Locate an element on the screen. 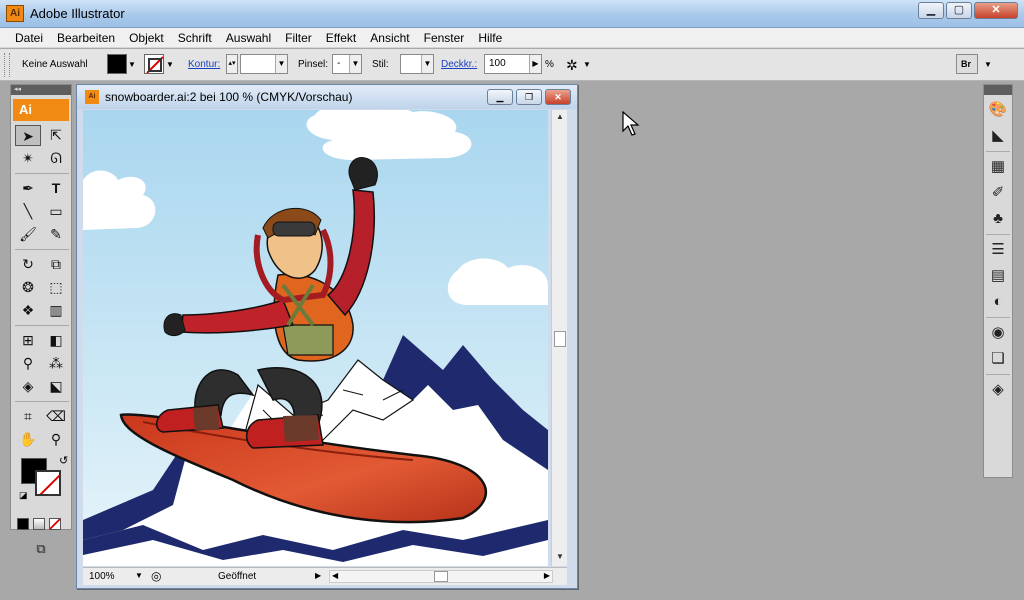 The image size is (1024, 600). menu-schrift: Schrift is located at coordinates (195, 38).